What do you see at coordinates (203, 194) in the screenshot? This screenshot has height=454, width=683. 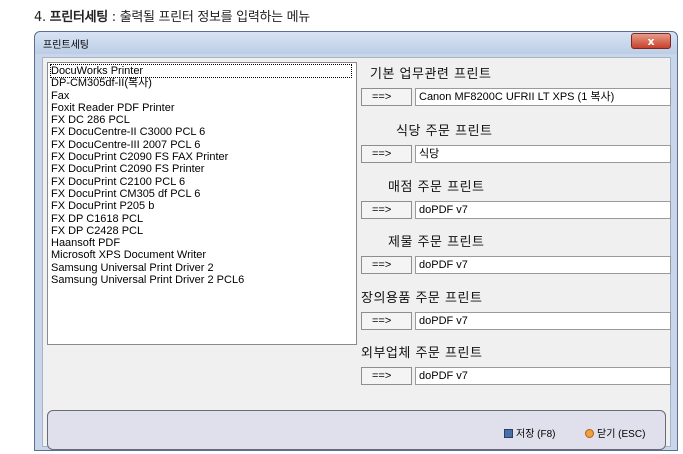 I see `printer-list-item: FX DocuPrint CM305 df PCL 6` at bounding box center [203, 194].